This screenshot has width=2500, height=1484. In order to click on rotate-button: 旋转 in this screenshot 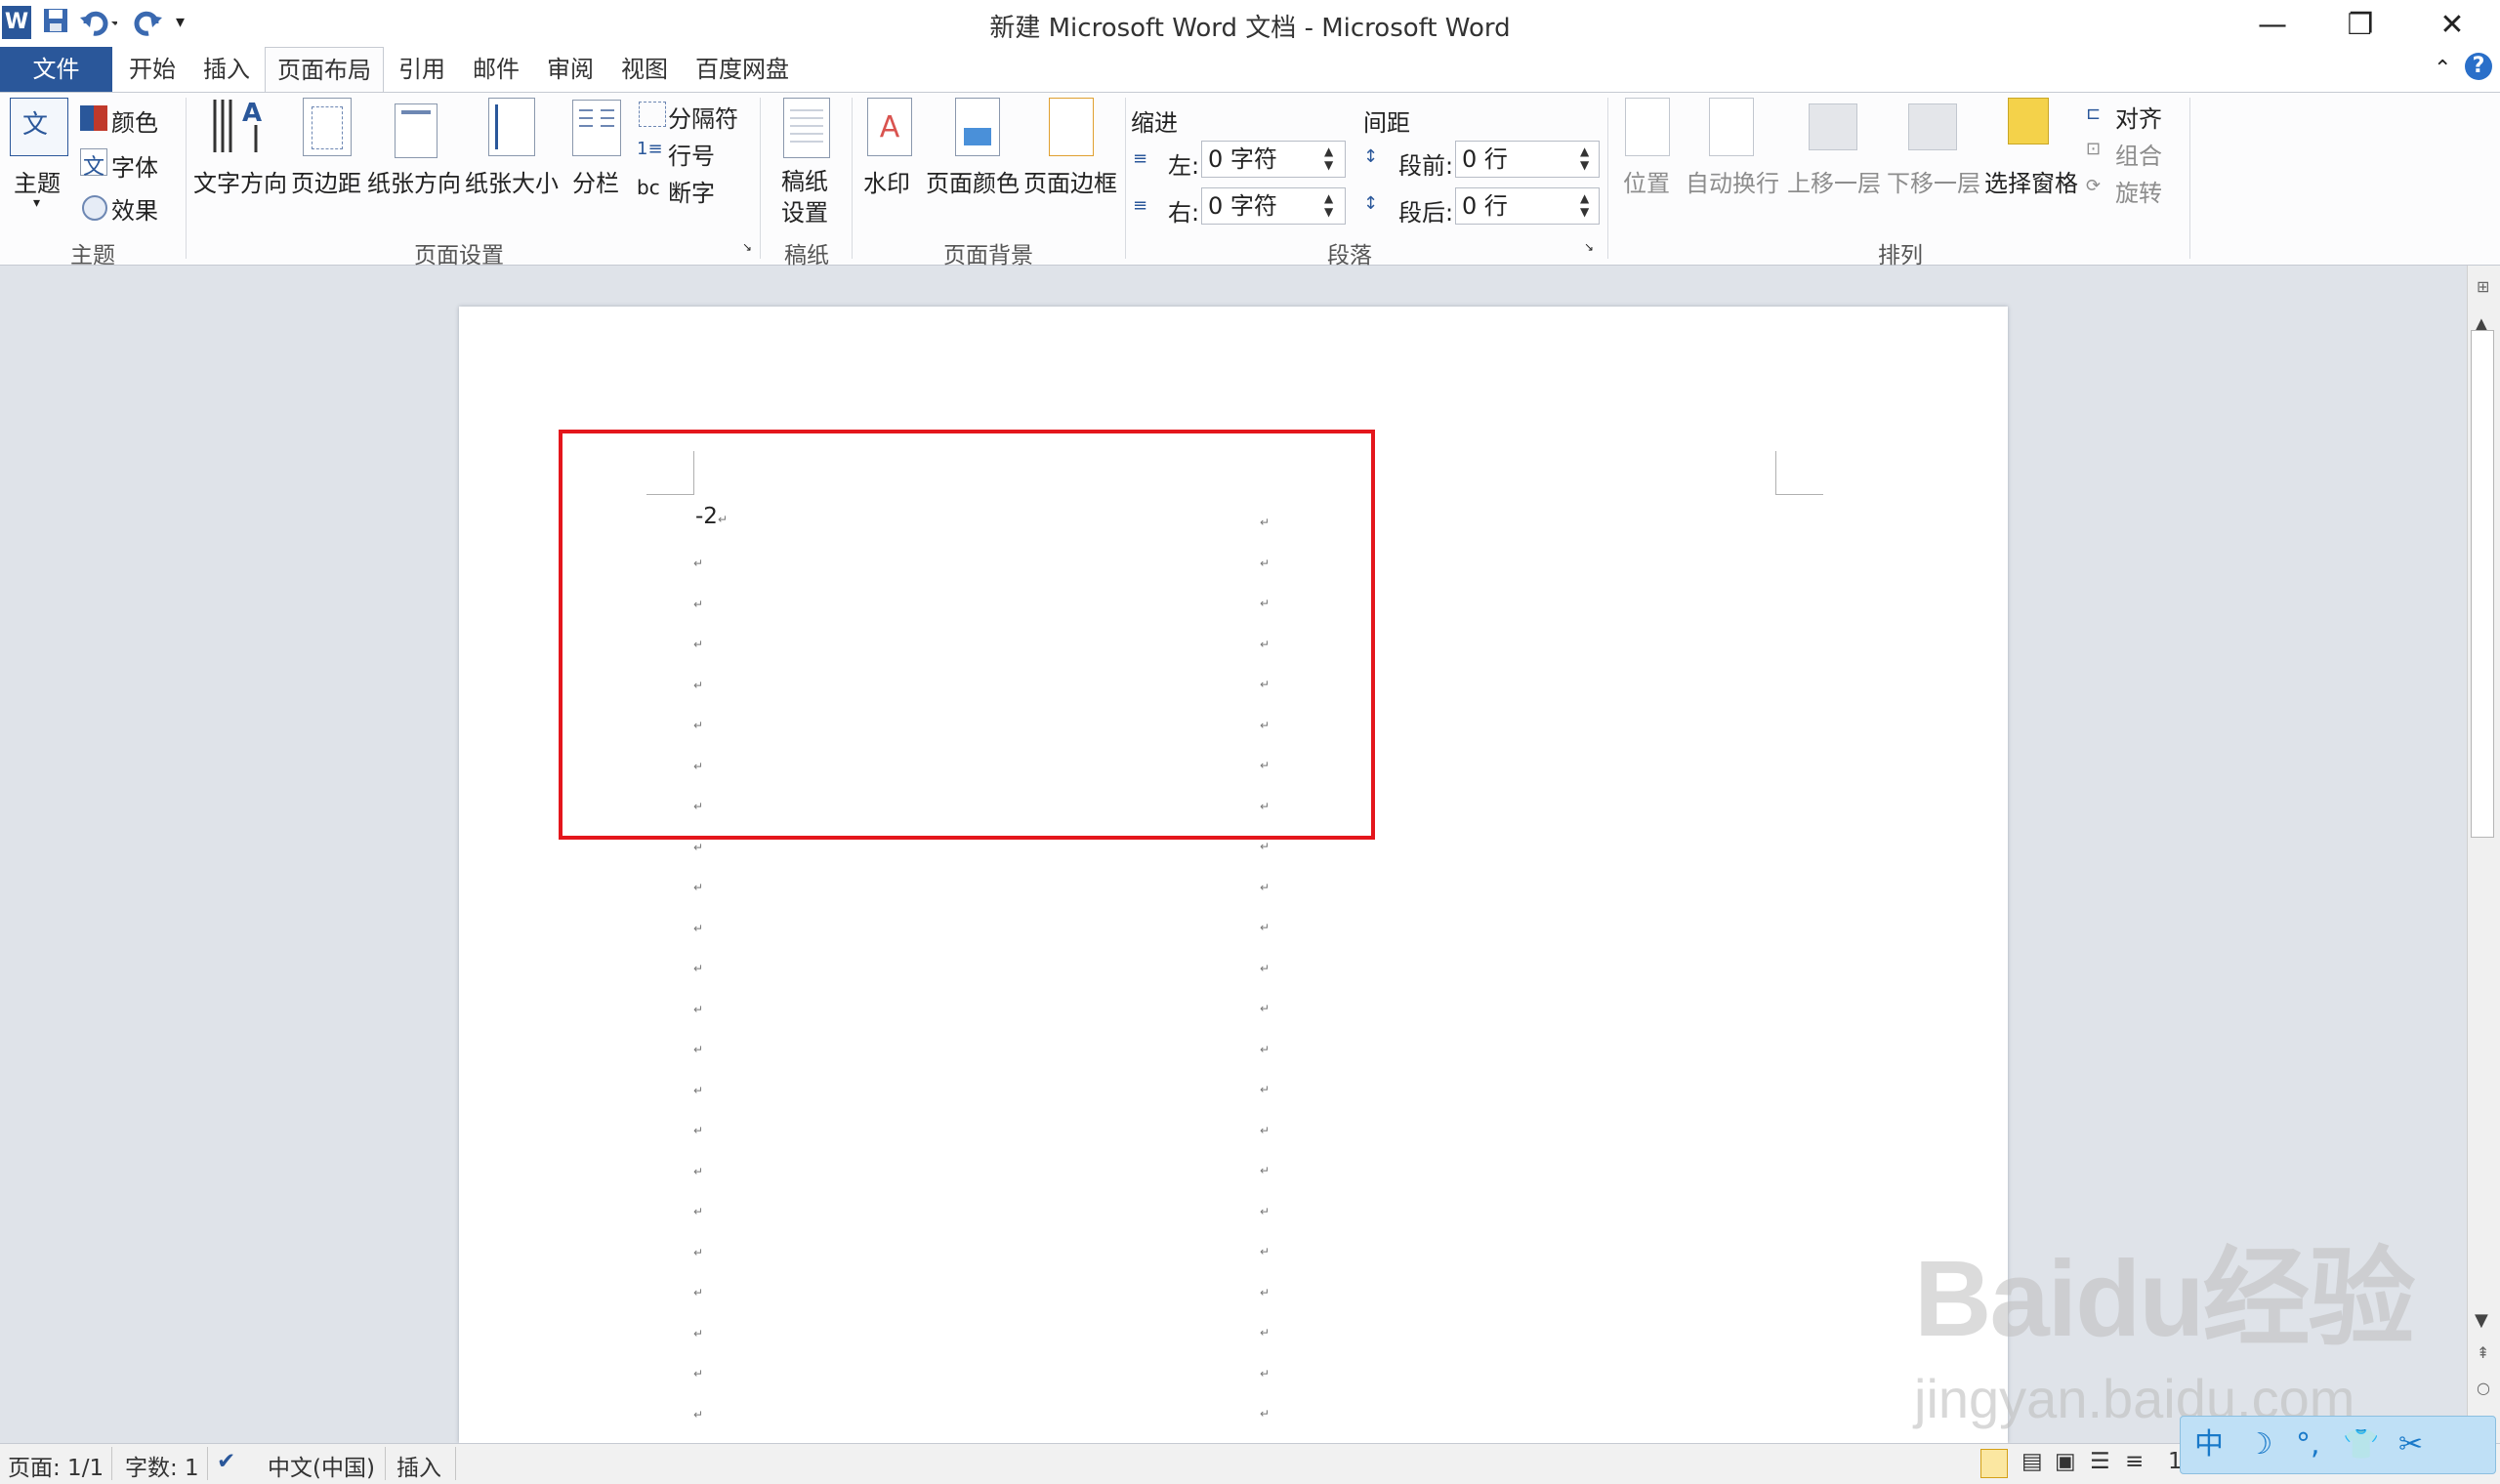, I will do `click(2138, 191)`.